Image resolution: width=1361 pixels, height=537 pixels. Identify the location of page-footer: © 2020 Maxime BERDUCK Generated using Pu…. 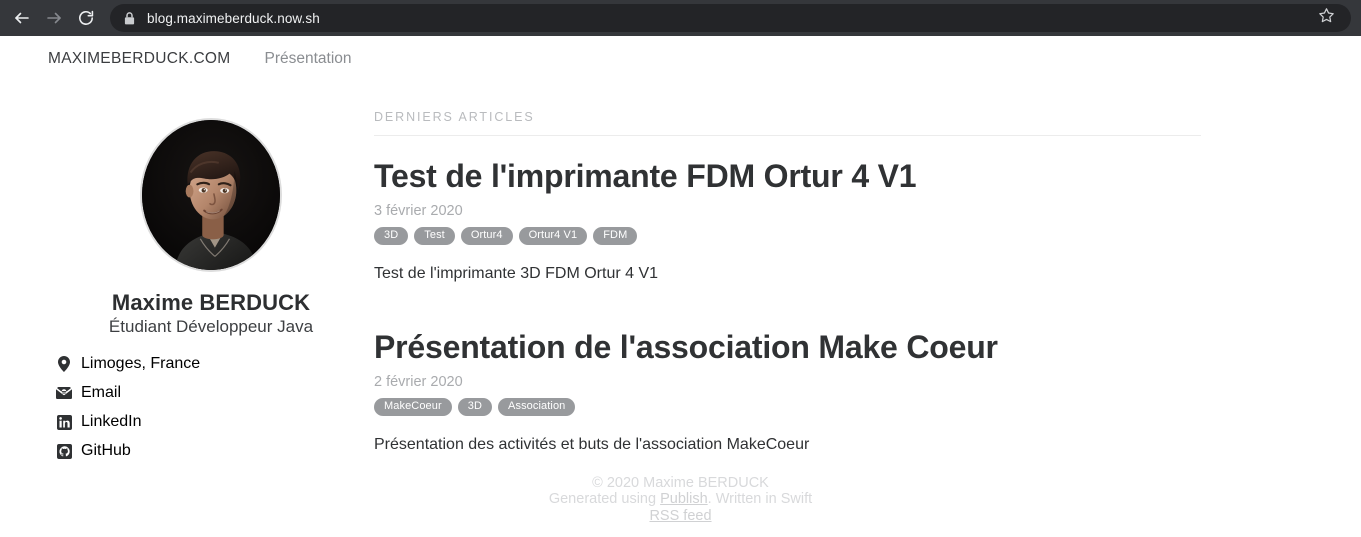
(680, 500).